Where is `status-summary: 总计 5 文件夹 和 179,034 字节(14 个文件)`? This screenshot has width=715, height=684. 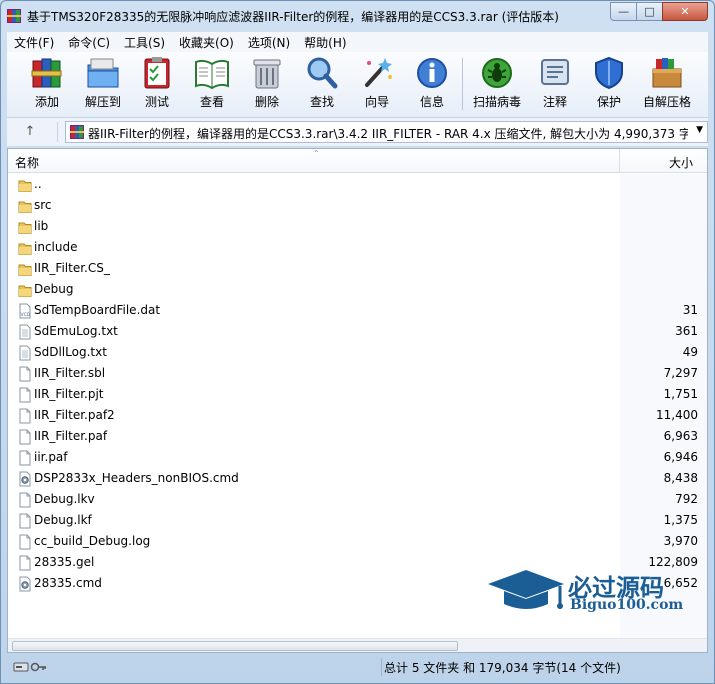 status-summary: 总计 5 文件夹 和 179,034 字节(14 个文件) is located at coordinates (502, 668).